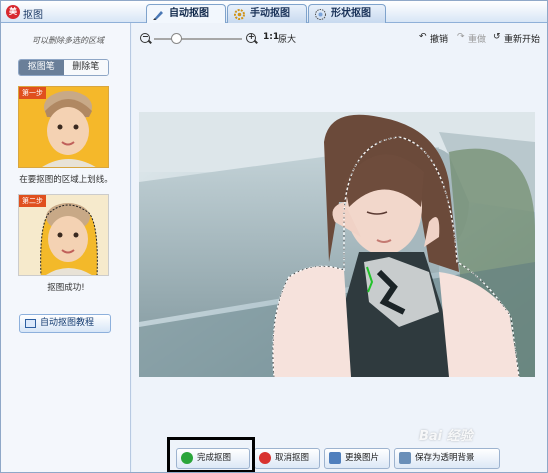 The width and height of the screenshot is (548, 473). I want to click on replace-image-button: 更换图片, so click(357, 458).